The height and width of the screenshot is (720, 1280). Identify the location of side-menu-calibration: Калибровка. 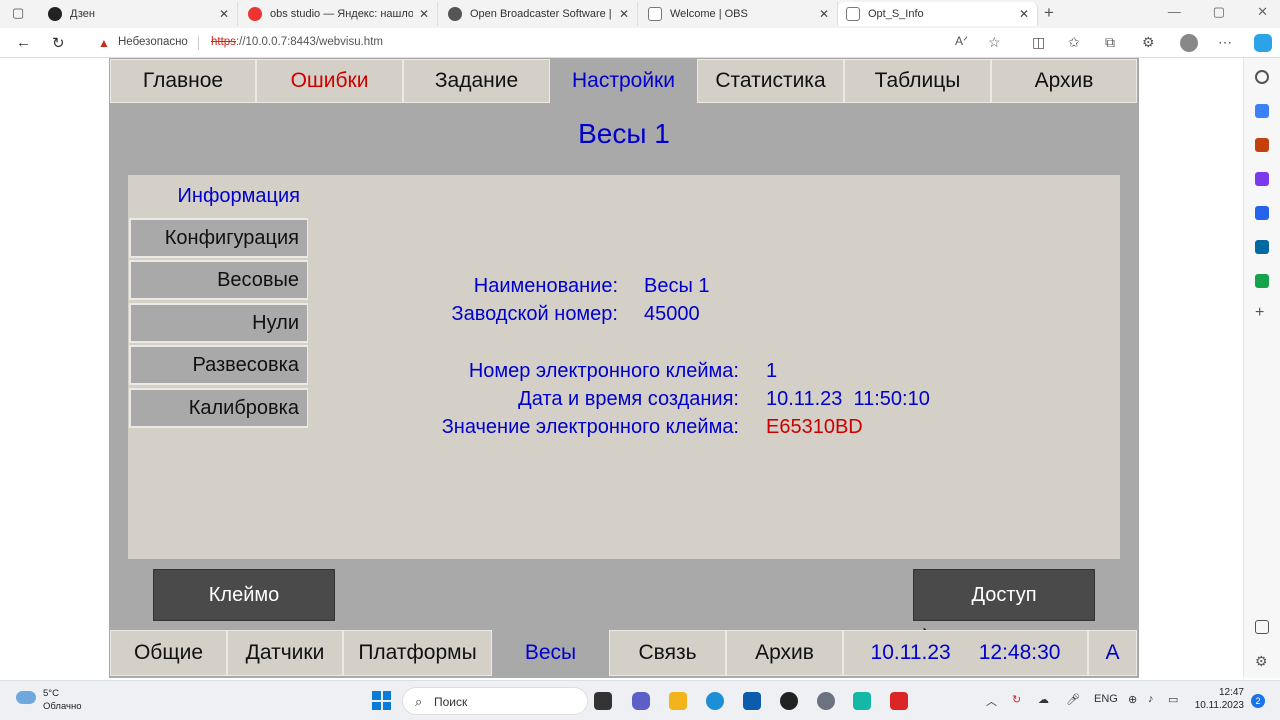
(219, 408).